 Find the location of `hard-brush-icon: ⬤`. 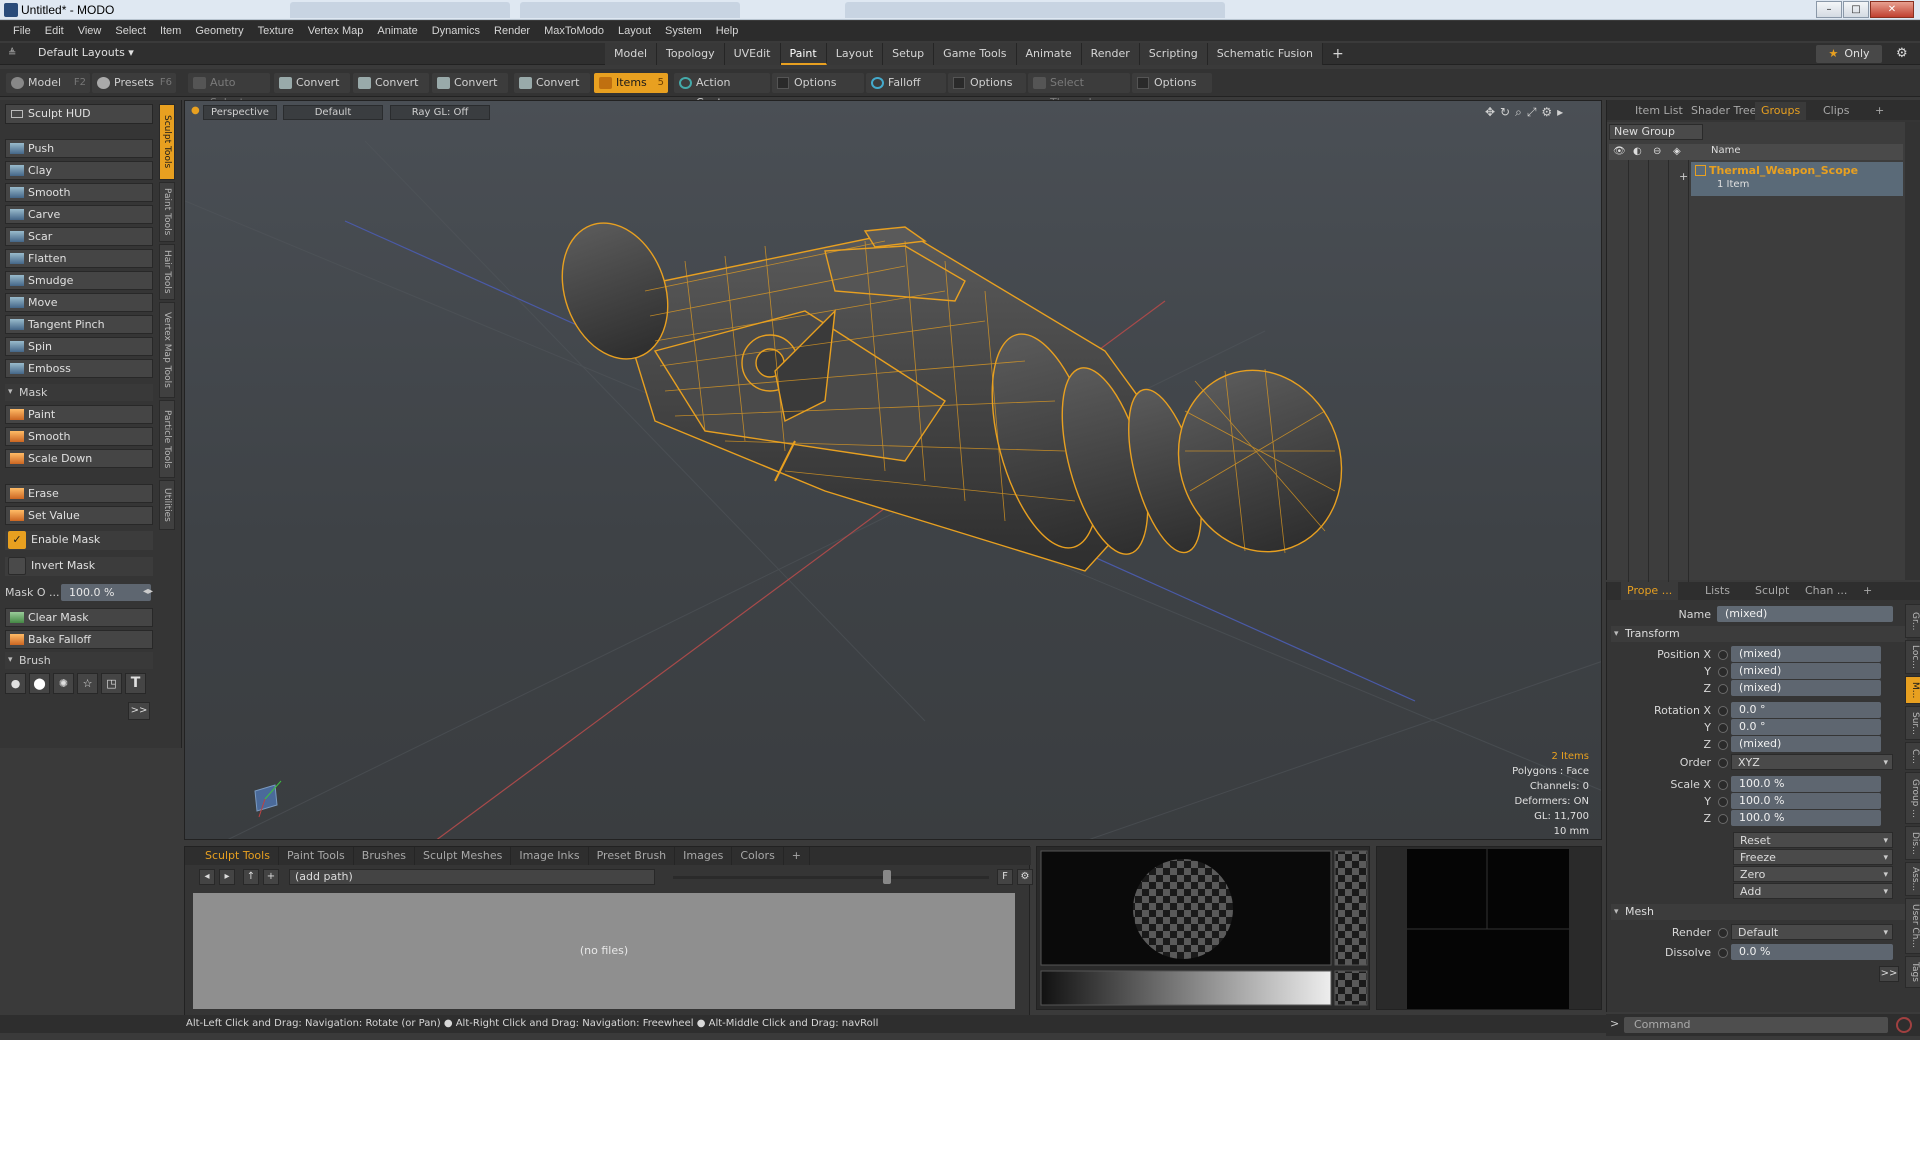

hard-brush-icon: ⬤ is located at coordinates (39, 683).